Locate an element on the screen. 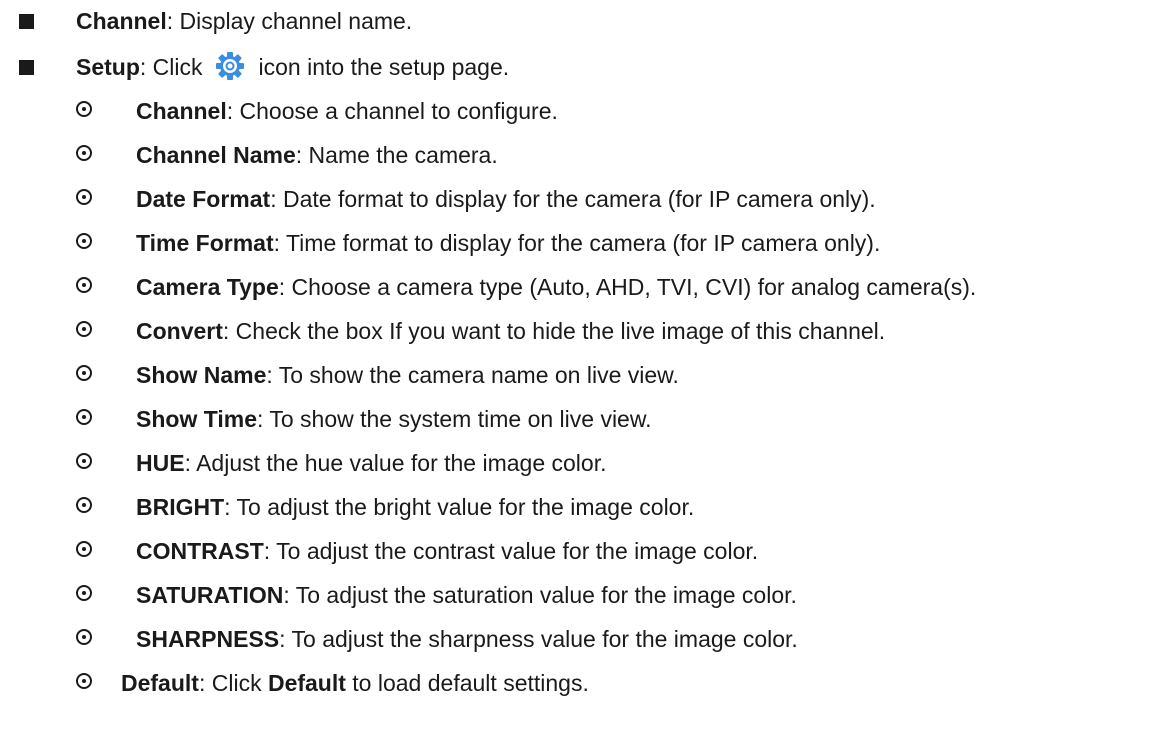 The image size is (1165, 756). term: Time Format is located at coordinates (205, 243).